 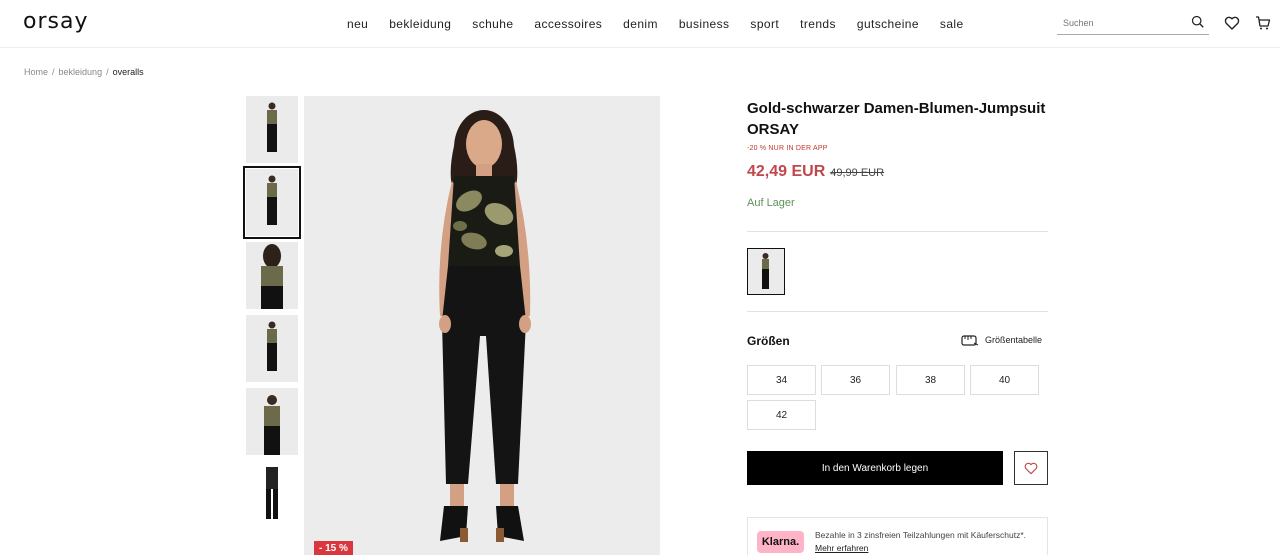 What do you see at coordinates (888, 24) in the screenshot?
I see `nav-item-gutscheine: gutscheine` at bounding box center [888, 24].